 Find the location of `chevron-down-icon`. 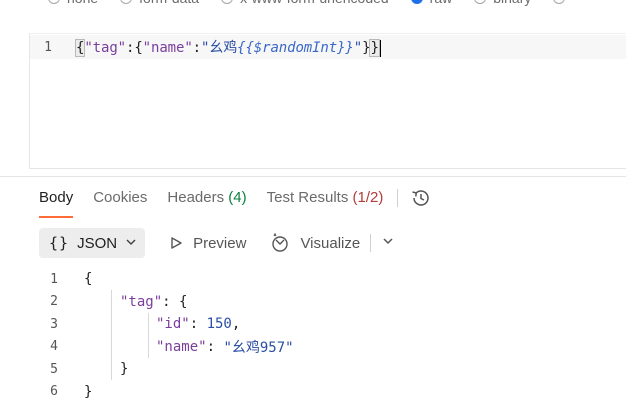

chevron-down-icon is located at coordinates (131, 243).